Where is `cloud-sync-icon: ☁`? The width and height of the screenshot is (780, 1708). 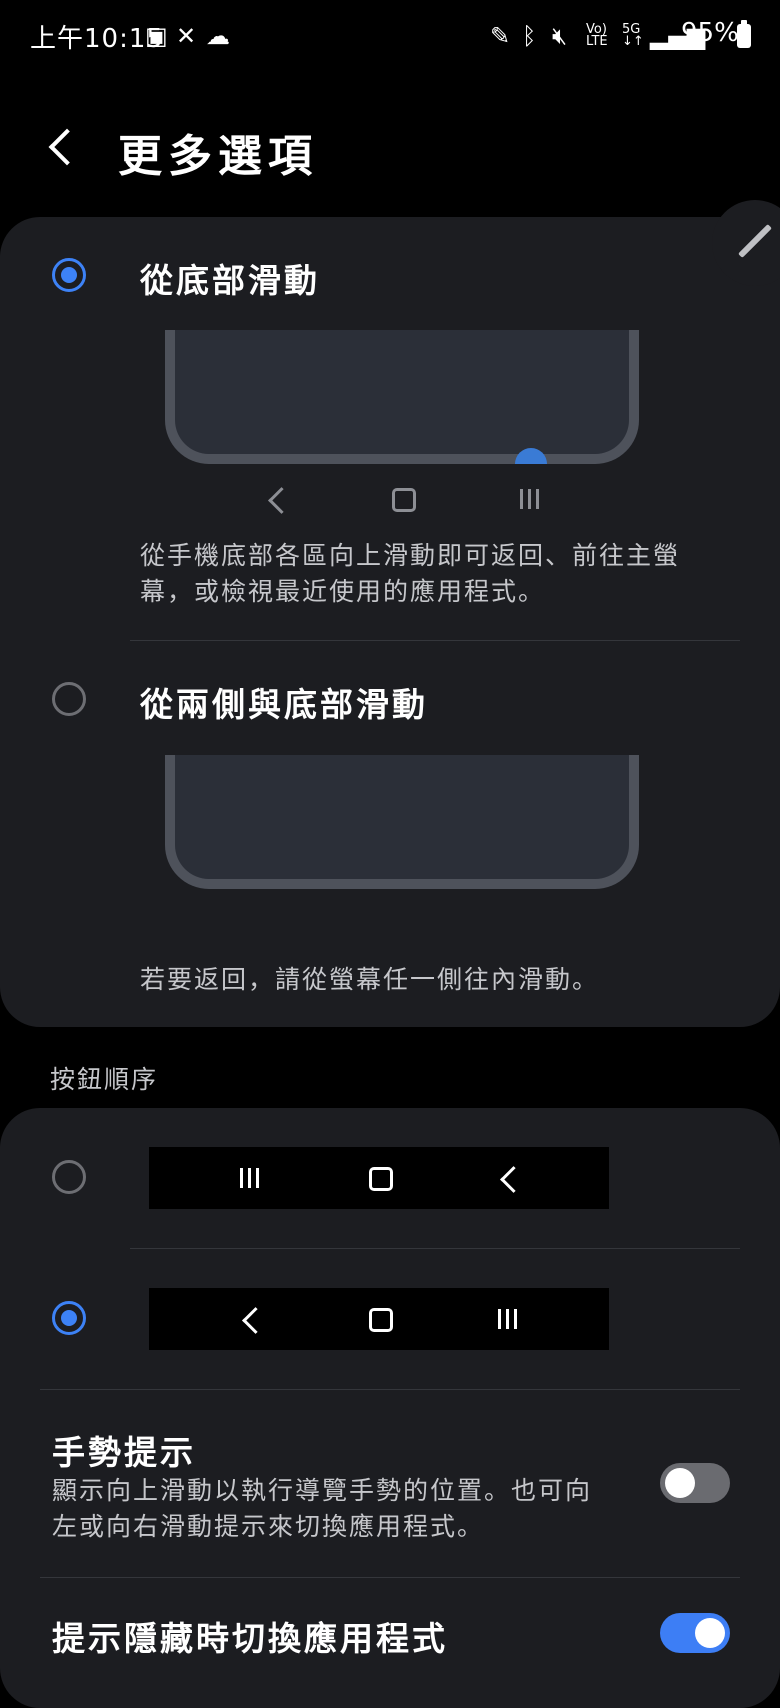
cloud-sync-icon: ☁ is located at coordinates (218, 36).